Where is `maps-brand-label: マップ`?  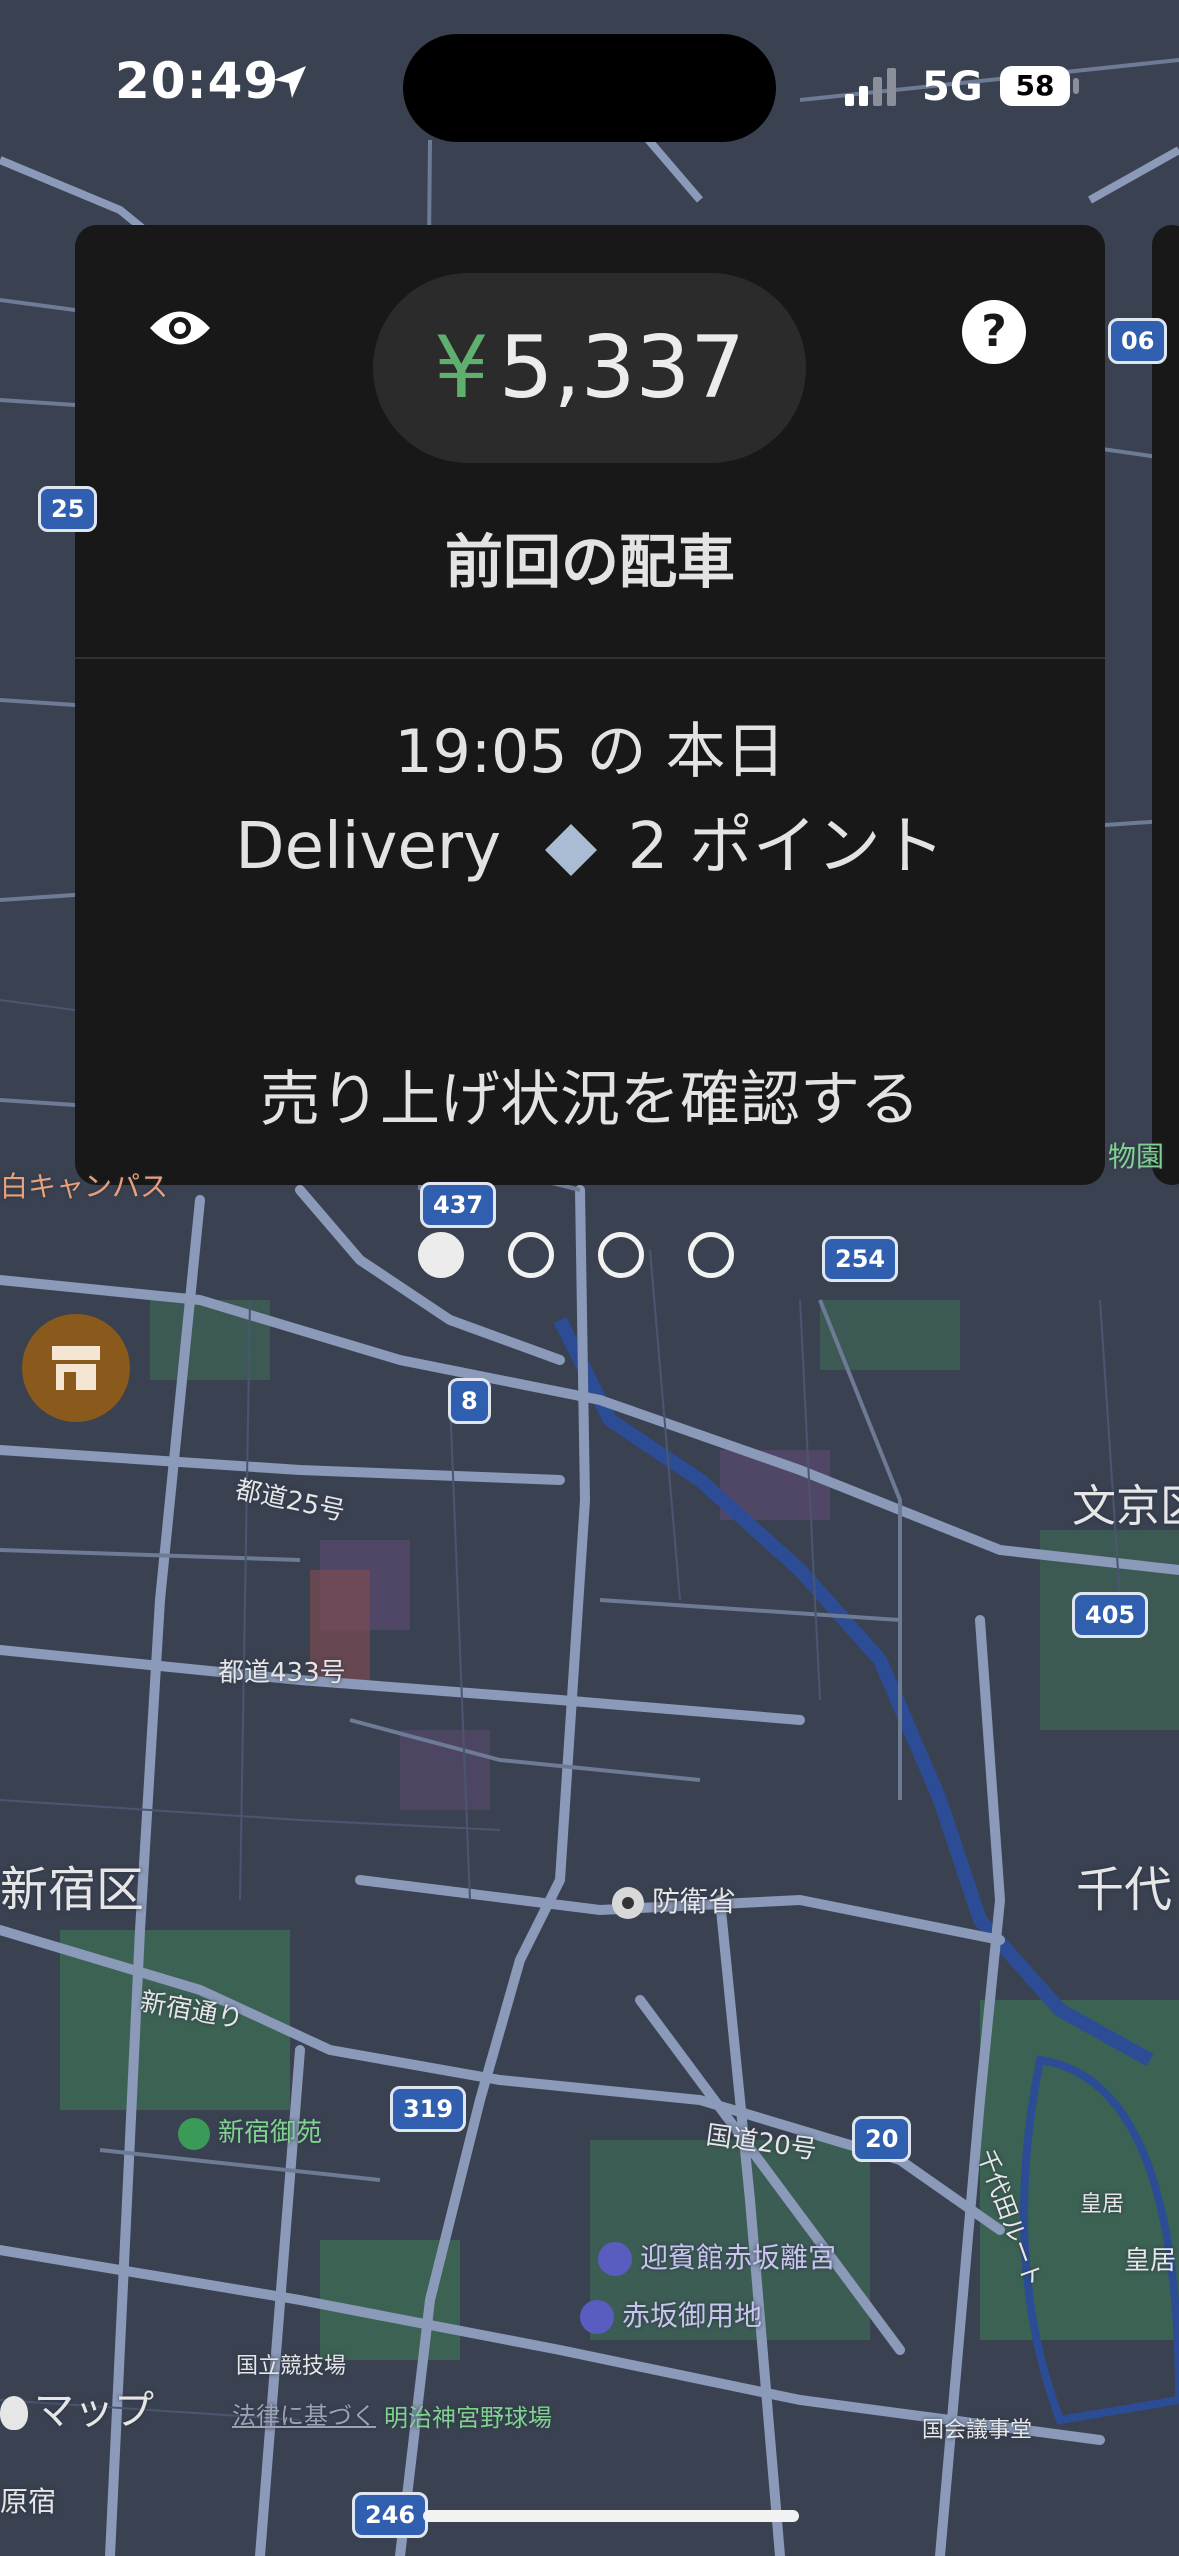
maps-brand-label: マップ is located at coordinates (94, 2411).